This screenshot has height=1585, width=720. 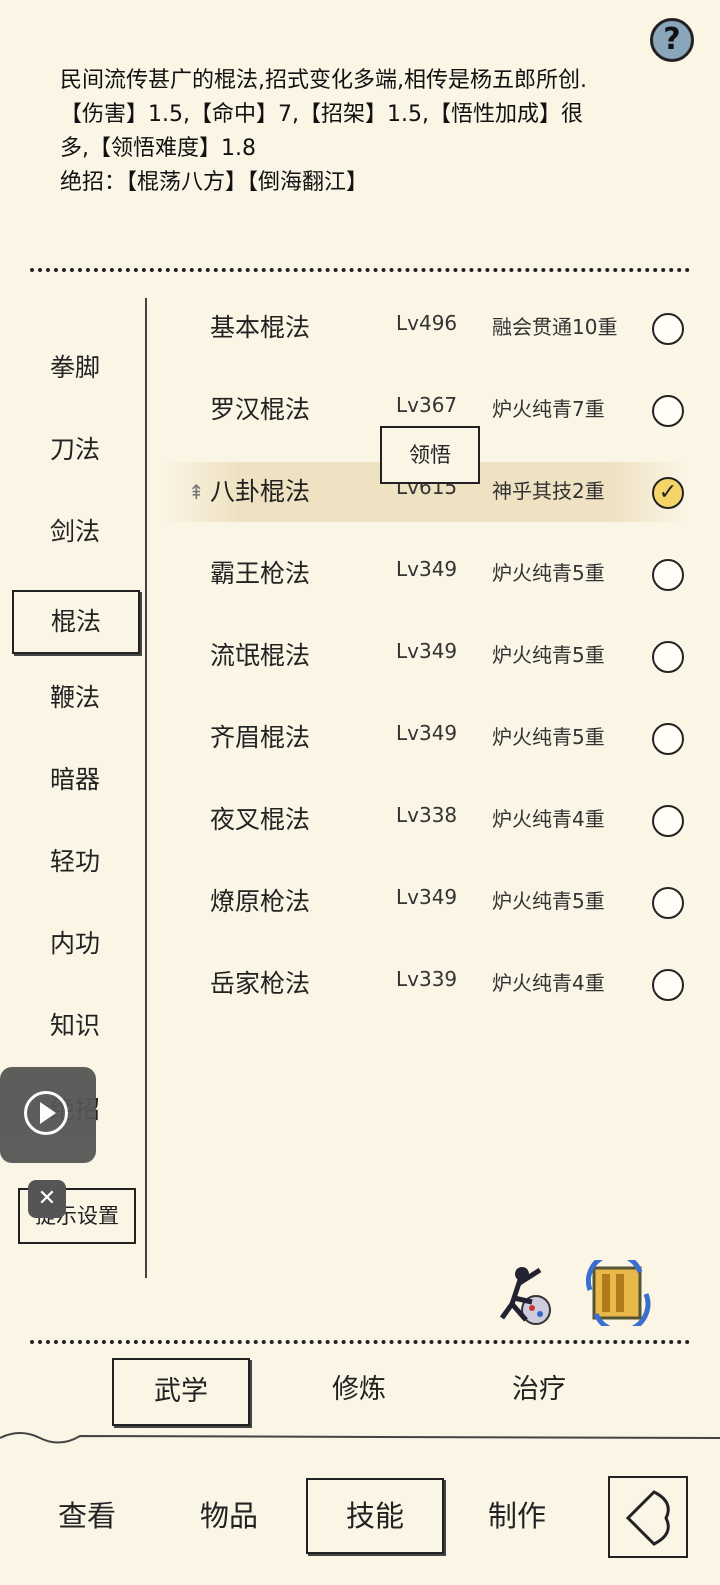 I want to click on skill-row: 霸王枪法 Lv349 炉火纯青5重, so click(x=425, y=574).